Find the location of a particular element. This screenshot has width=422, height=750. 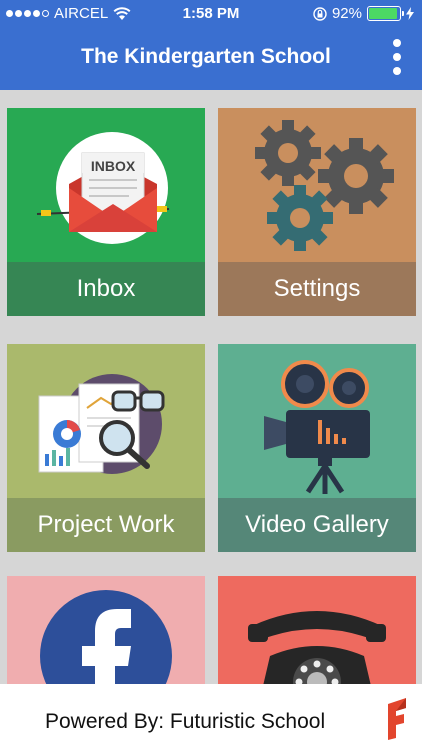

svg-text: INBOX is located at coordinates (113, 166).